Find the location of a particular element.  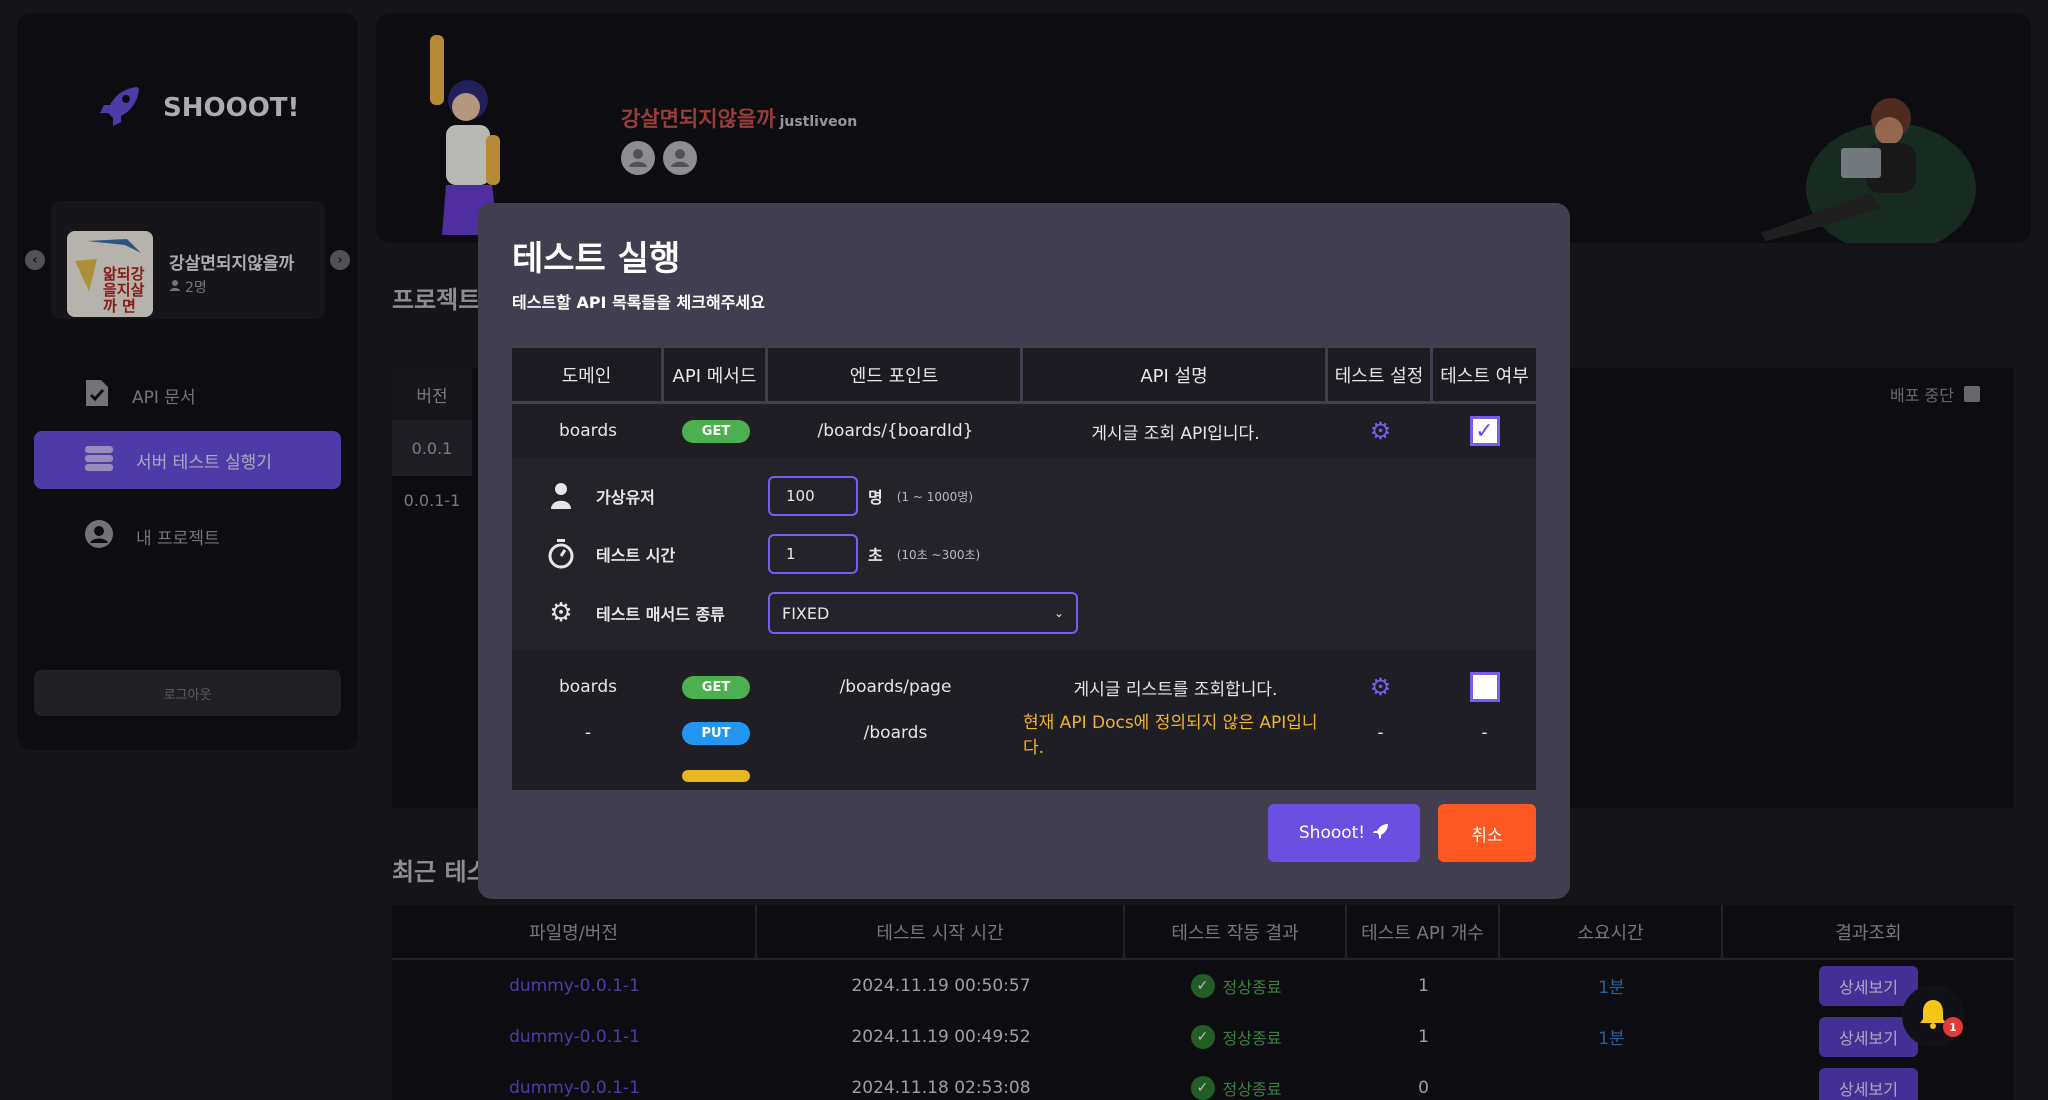

shoot-label: Shooot! is located at coordinates (1332, 833).